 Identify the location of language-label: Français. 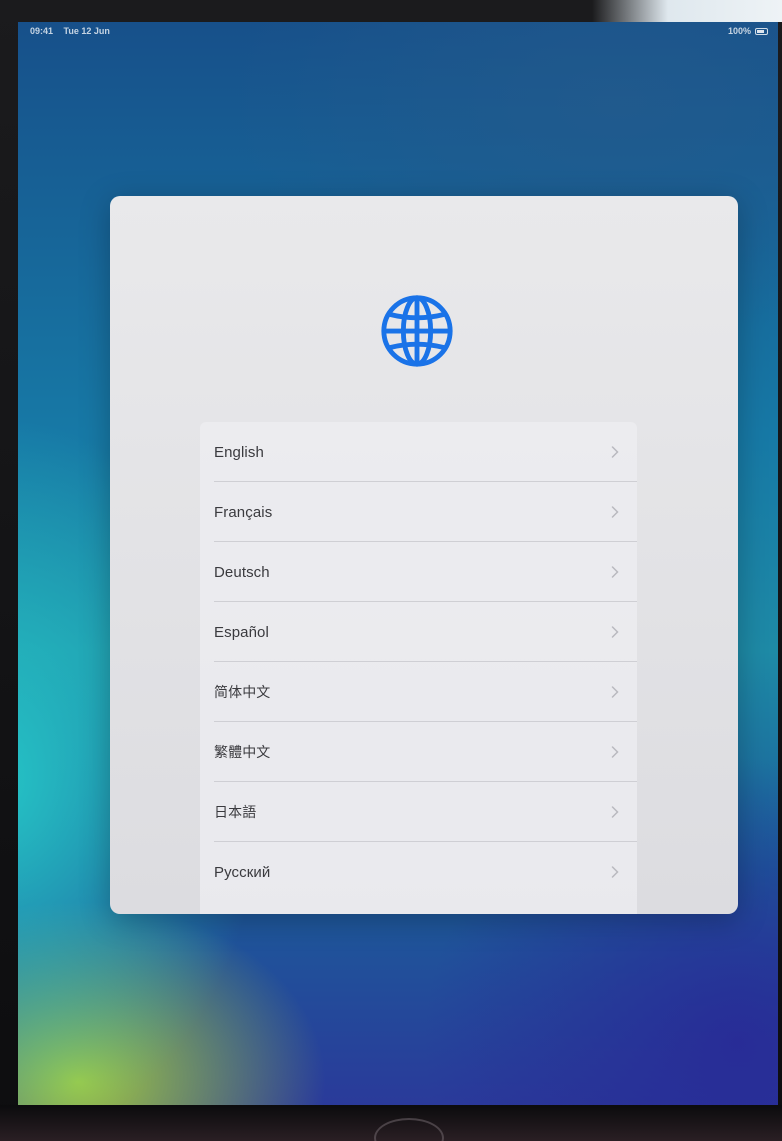
(243, 512).